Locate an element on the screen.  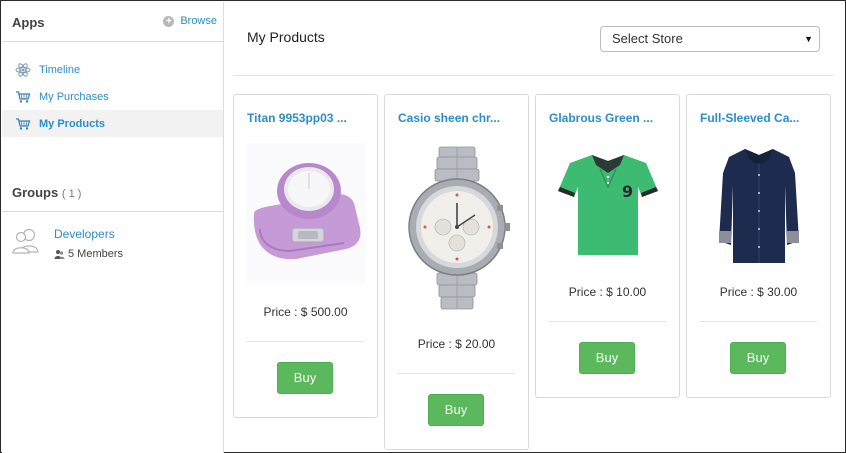
members-count: 5 Members is located at coordinates (96, 254).